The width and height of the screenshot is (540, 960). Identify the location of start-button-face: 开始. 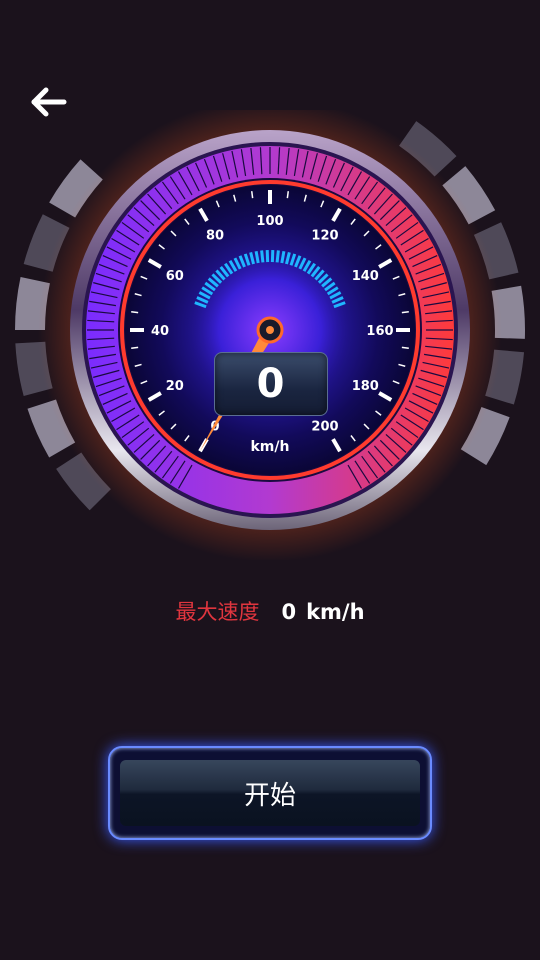
(270, 793).